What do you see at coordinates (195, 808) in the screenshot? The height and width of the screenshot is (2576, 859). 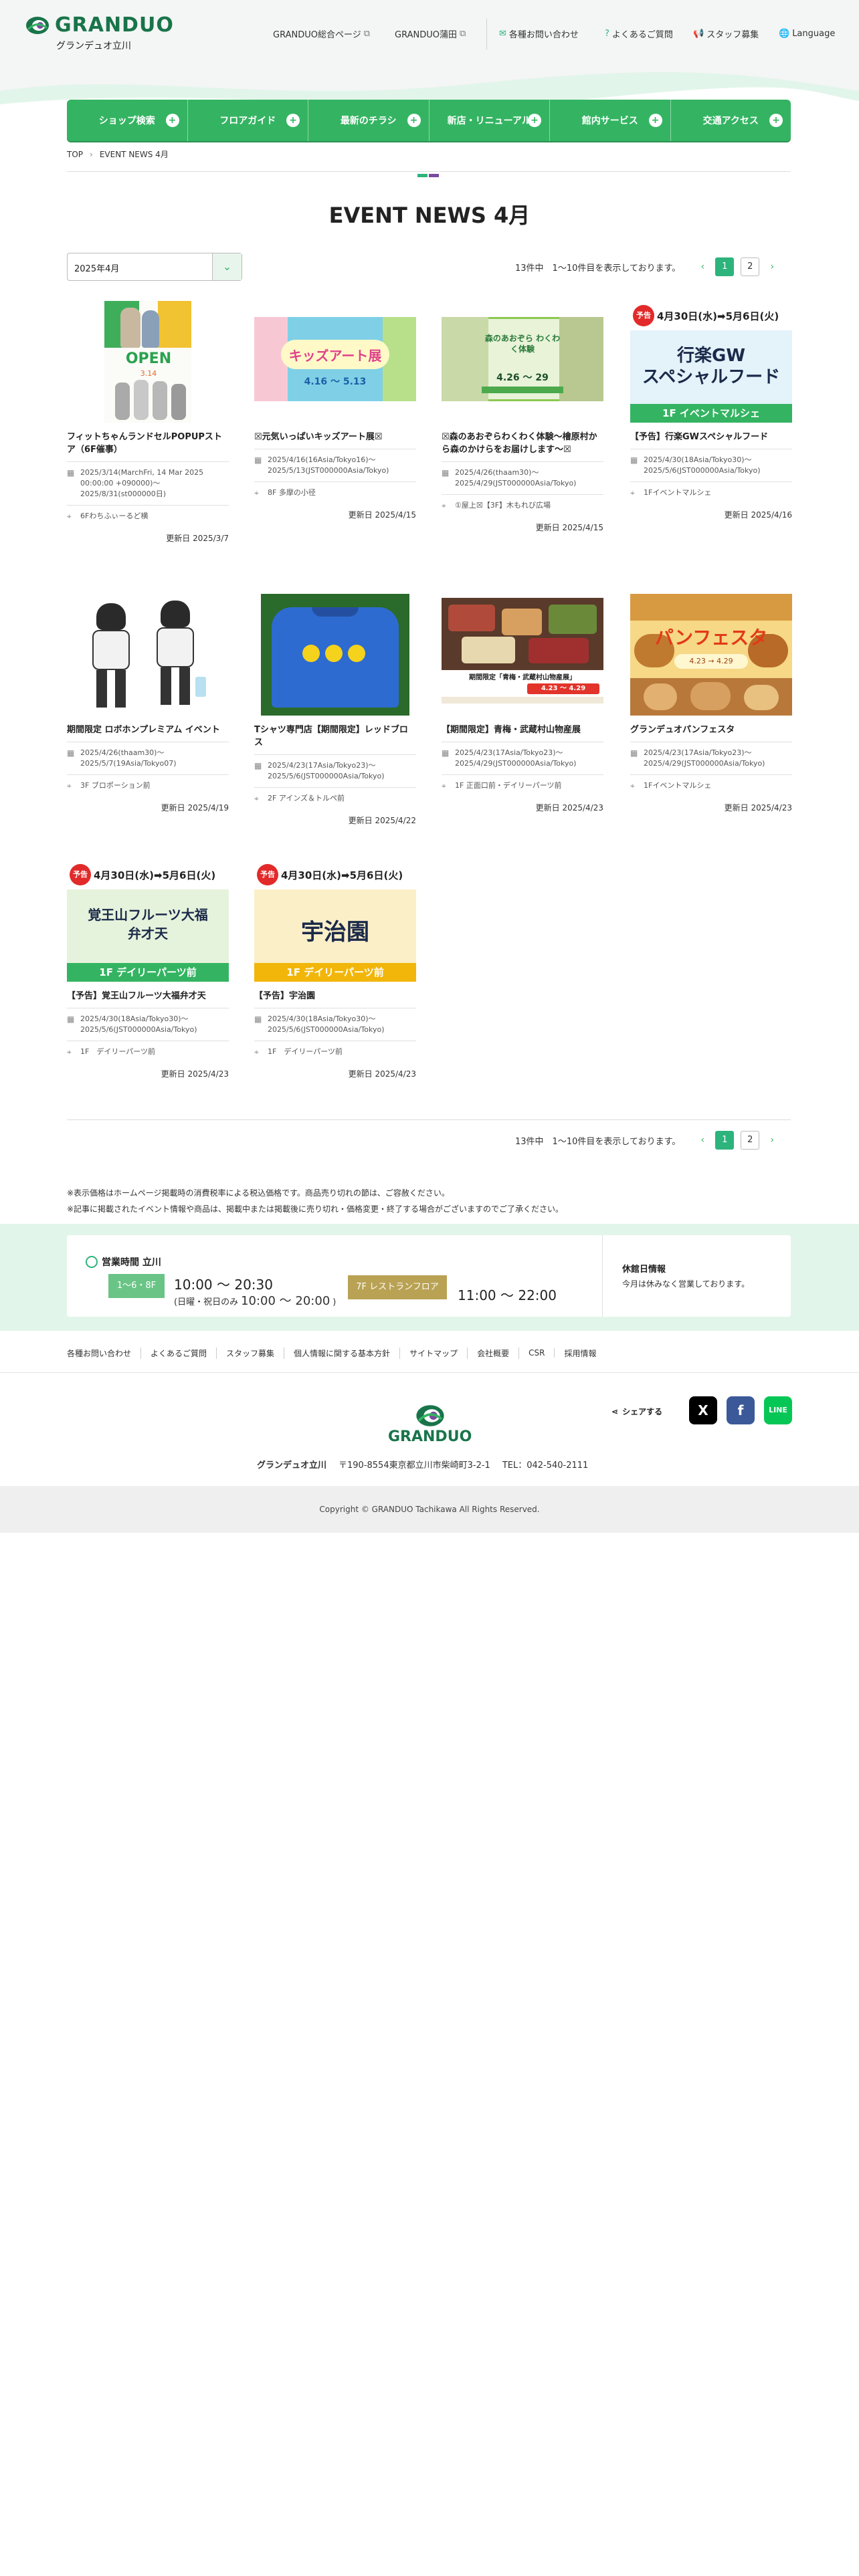 I see `event-updated: 更新日 2025/4/19` at bounding box center [195, 808].